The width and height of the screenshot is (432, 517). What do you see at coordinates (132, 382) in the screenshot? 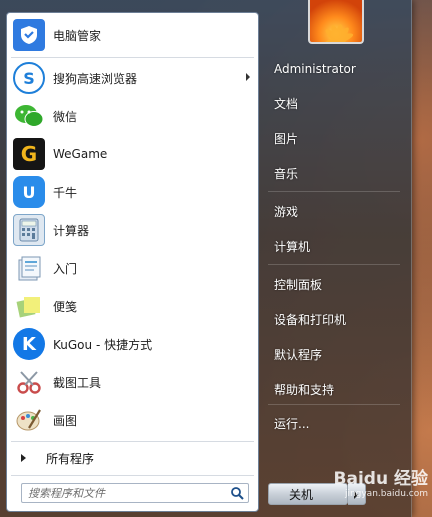
I see `program-item-snipping-tool: 截图工具` at bounding box center [132, 382].